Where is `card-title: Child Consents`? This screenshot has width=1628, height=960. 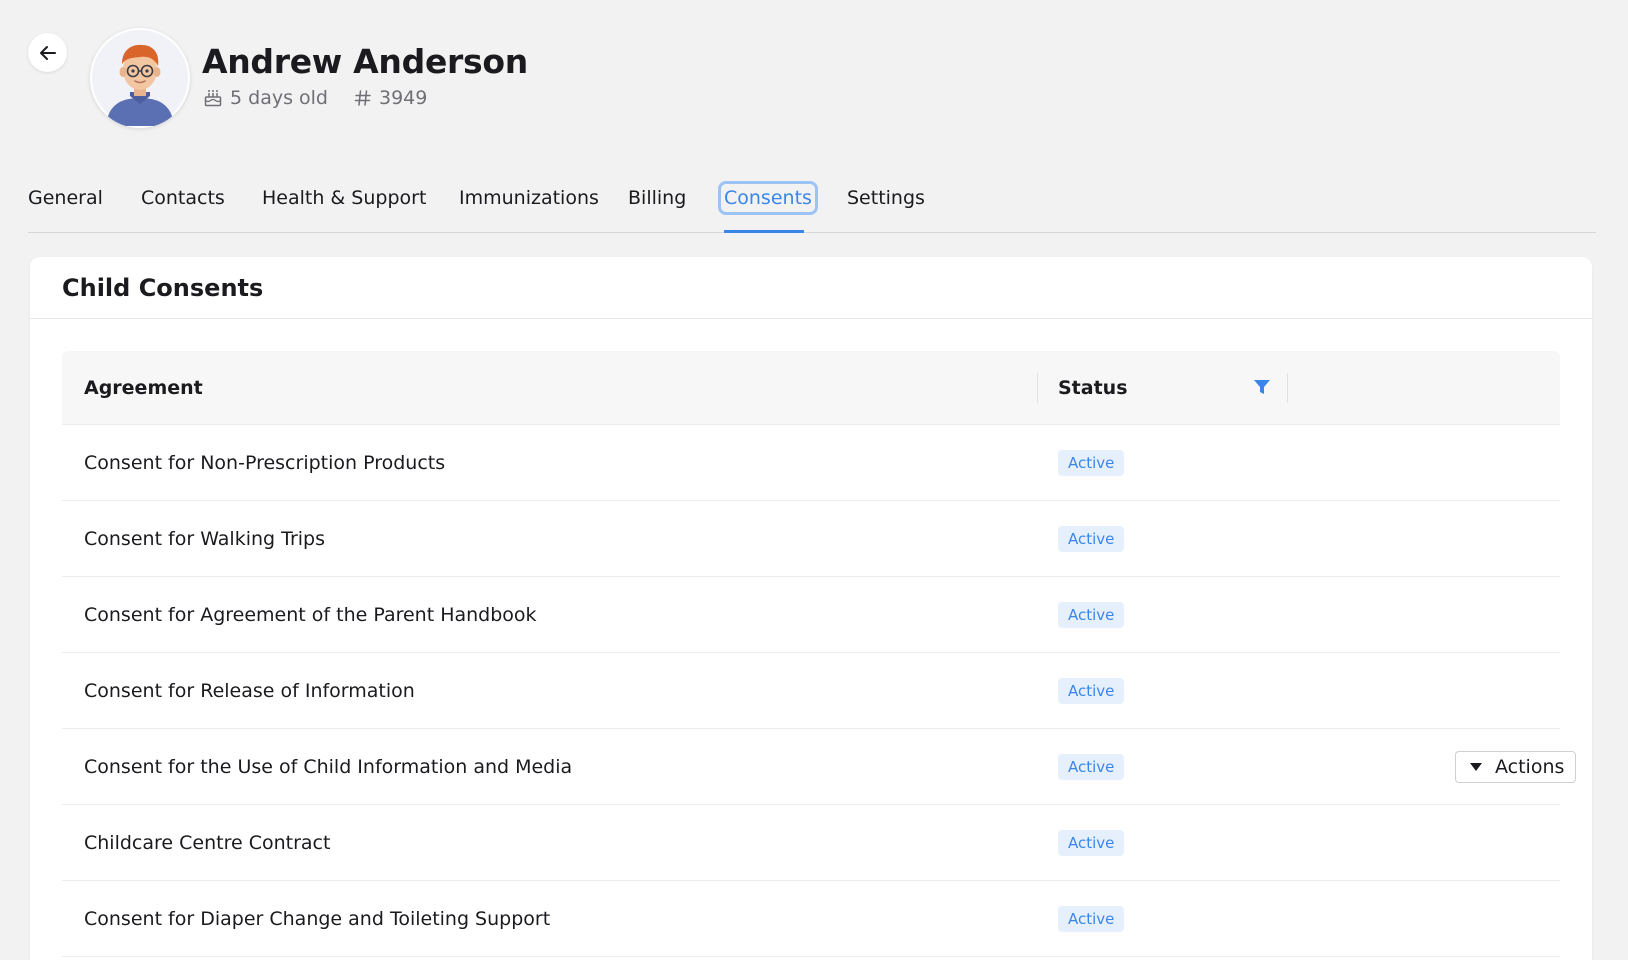 card-title: Child Consents is located at coordinates (163, 287).